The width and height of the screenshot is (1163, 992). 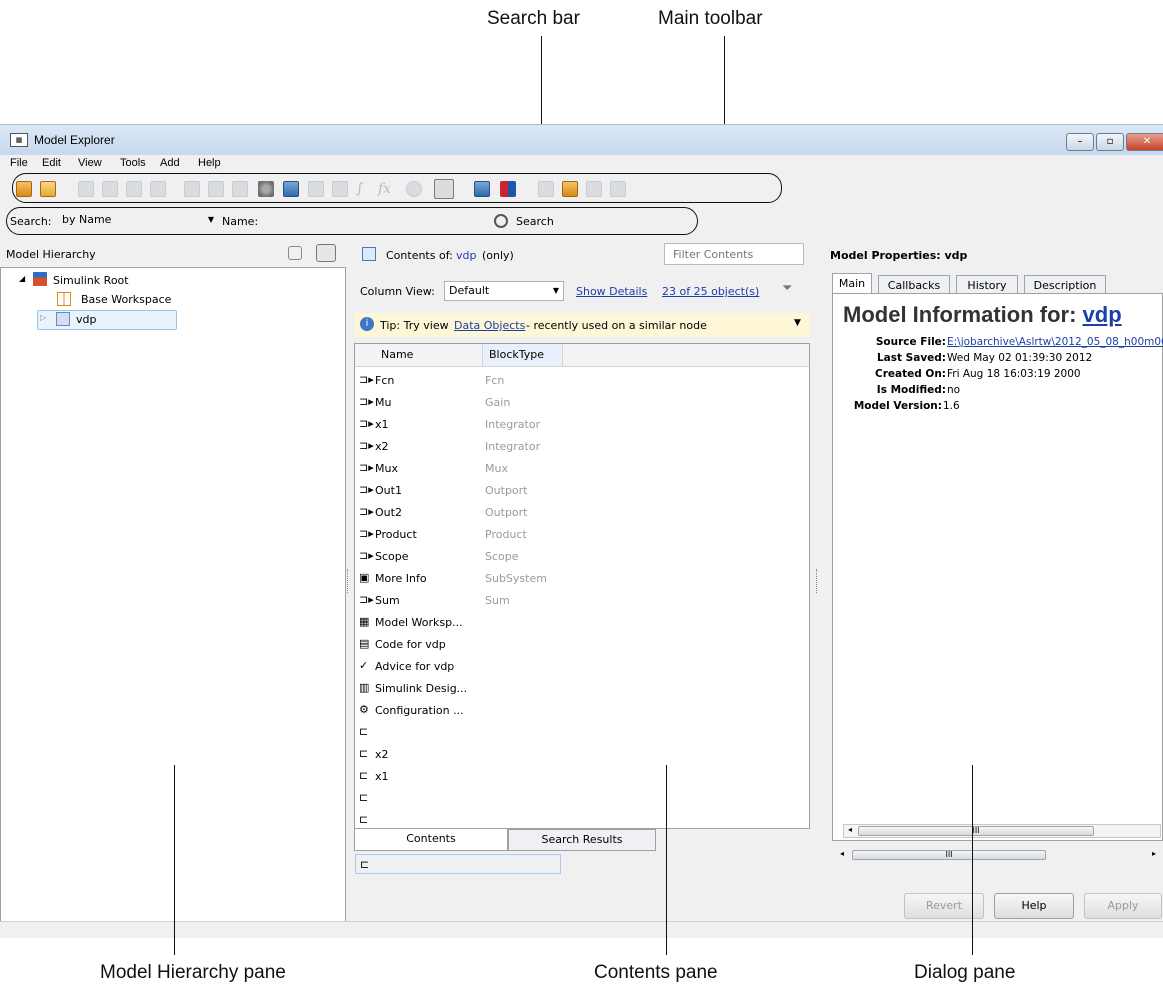 I want to click on scroll-right-arrow: ▸, so click(x=1154, y=853).